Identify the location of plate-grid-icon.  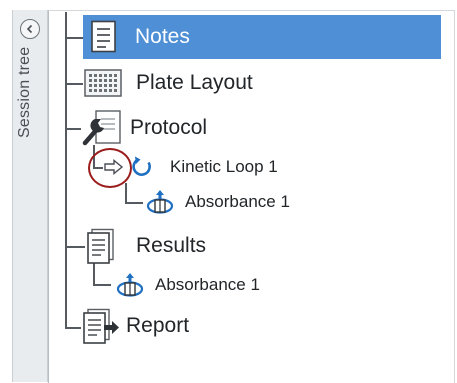
(103, 83).